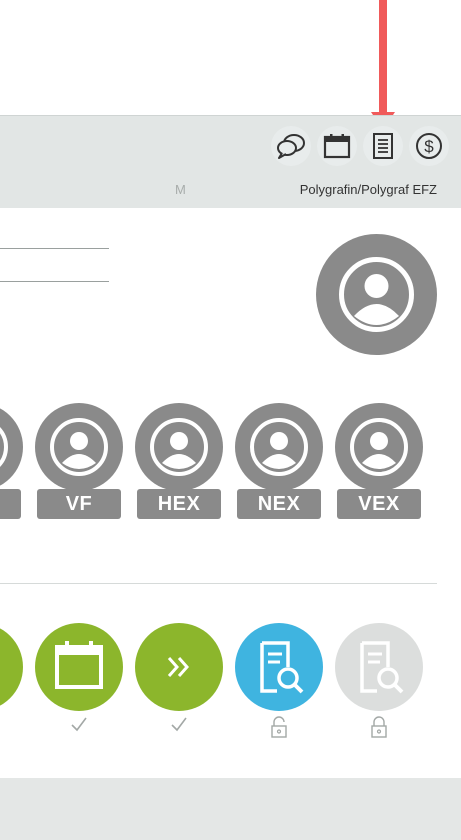 The width and height of the screenshot is (461, 840). Describe the element at coordinates (218, 583) in the screenshot. I see `section-divider` at that location.